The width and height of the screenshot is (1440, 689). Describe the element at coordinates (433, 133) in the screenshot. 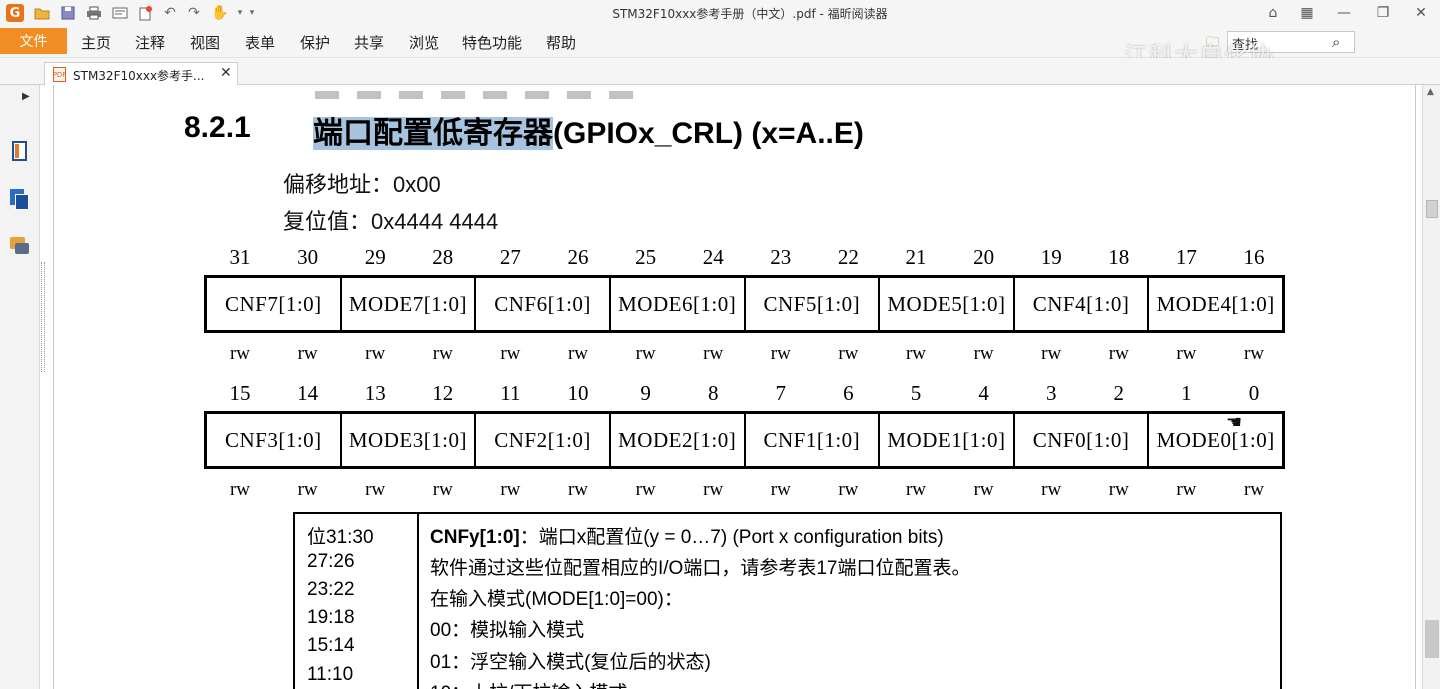

I see `highlighted-text: 端口配置低寄存器` at that location.